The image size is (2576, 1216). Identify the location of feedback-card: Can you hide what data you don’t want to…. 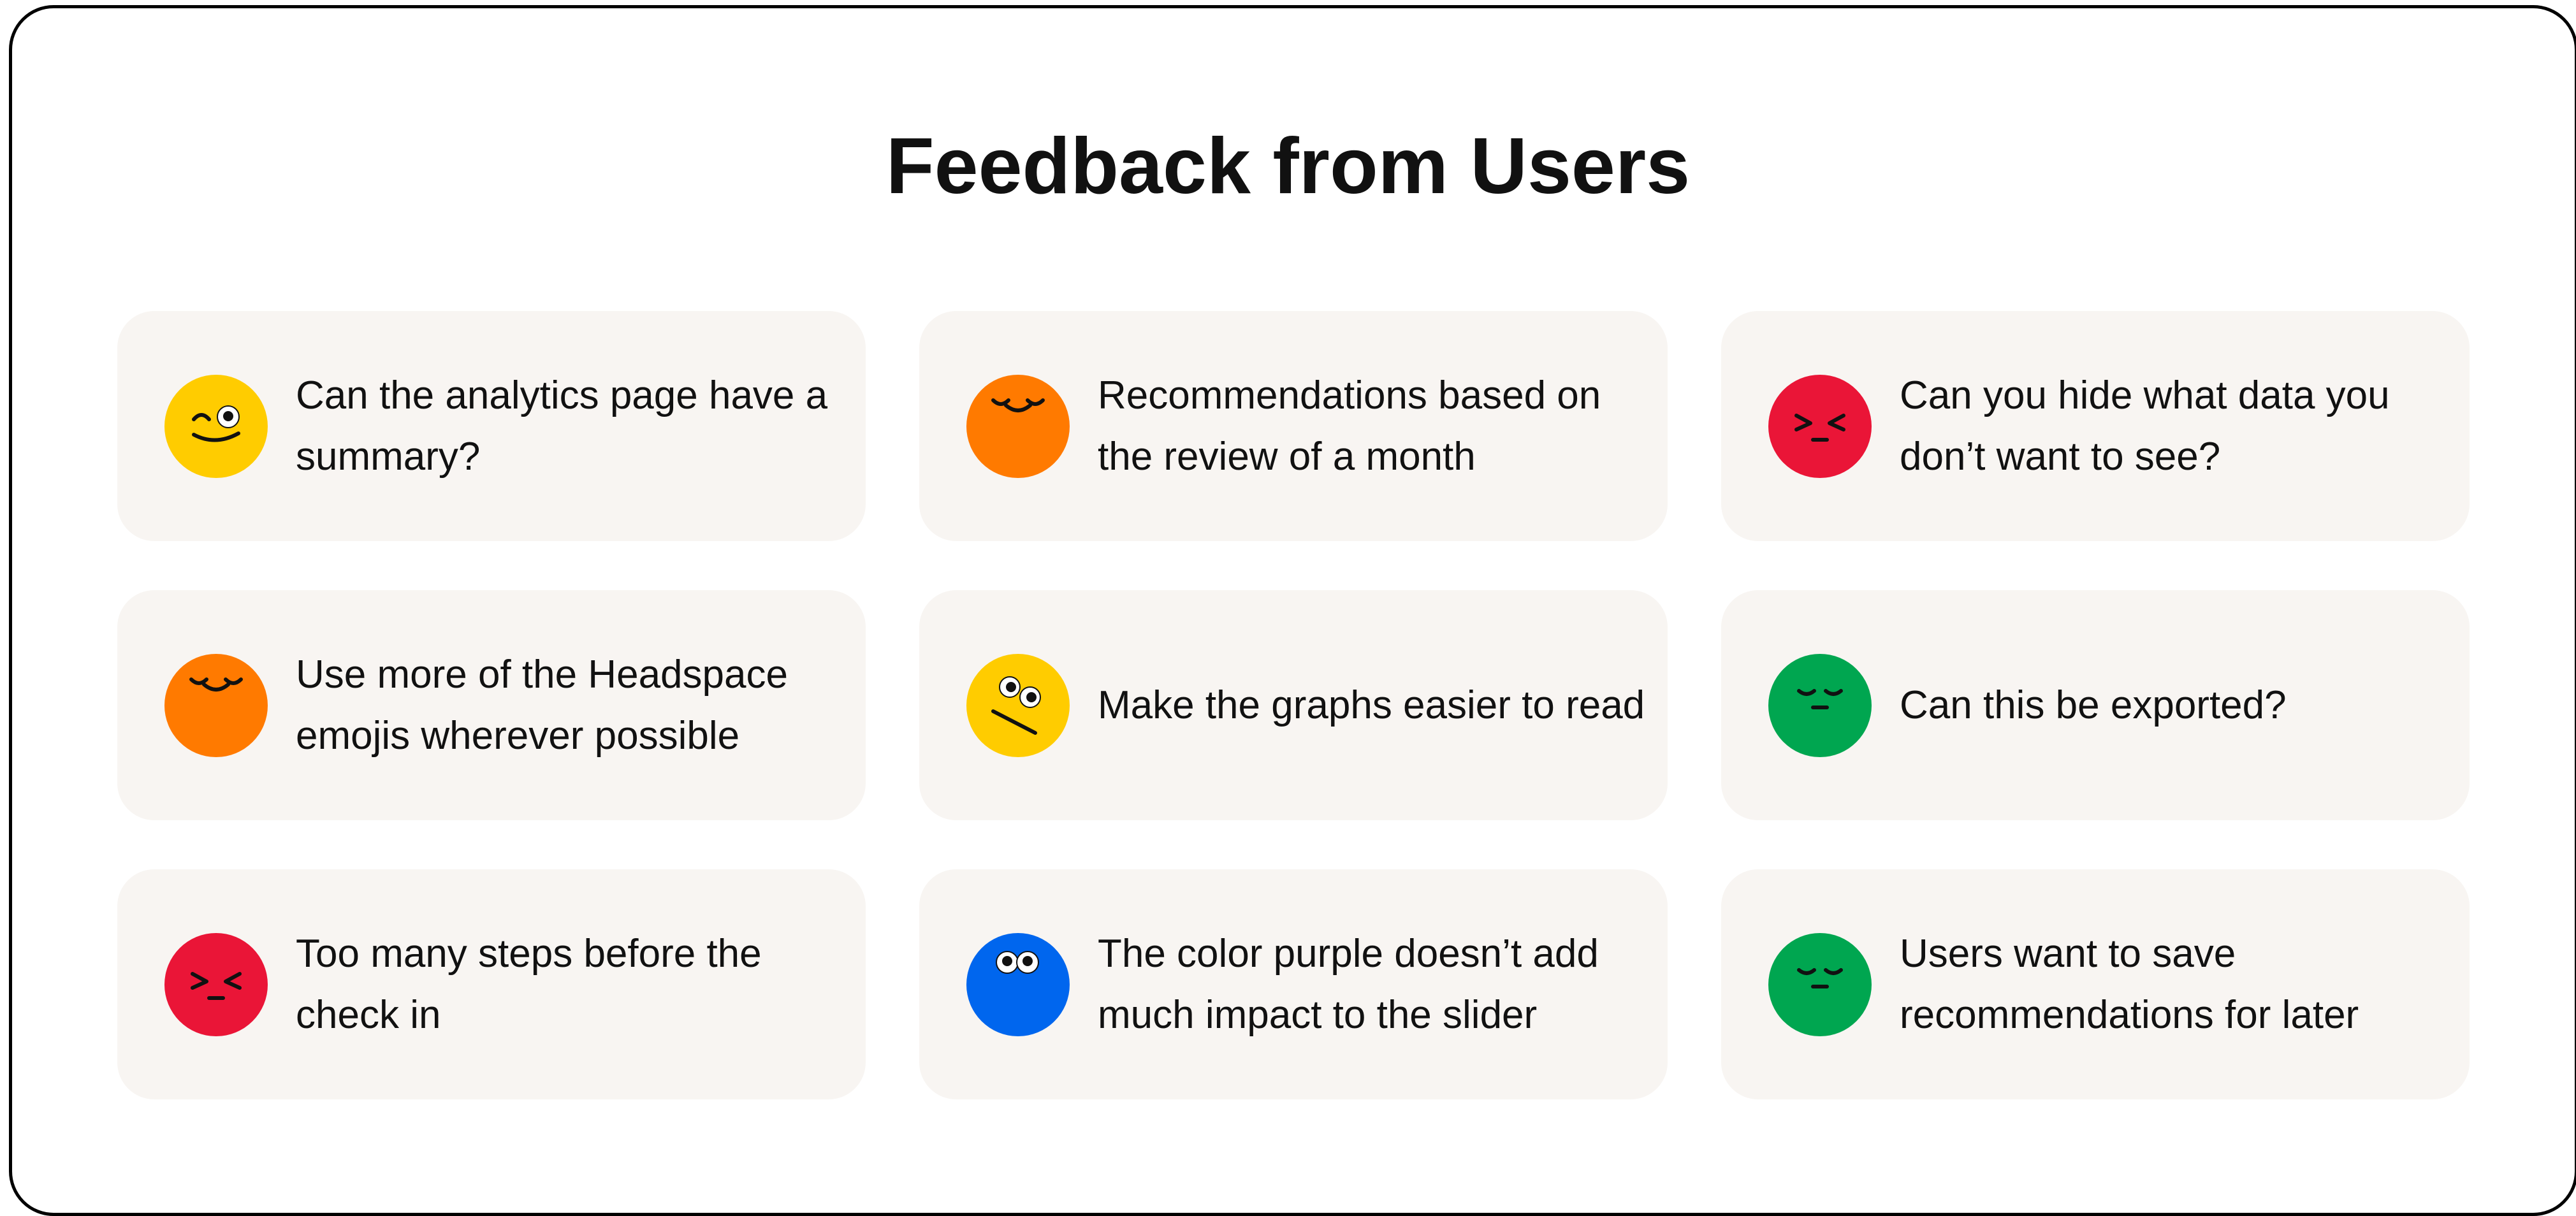
(2095, 426).